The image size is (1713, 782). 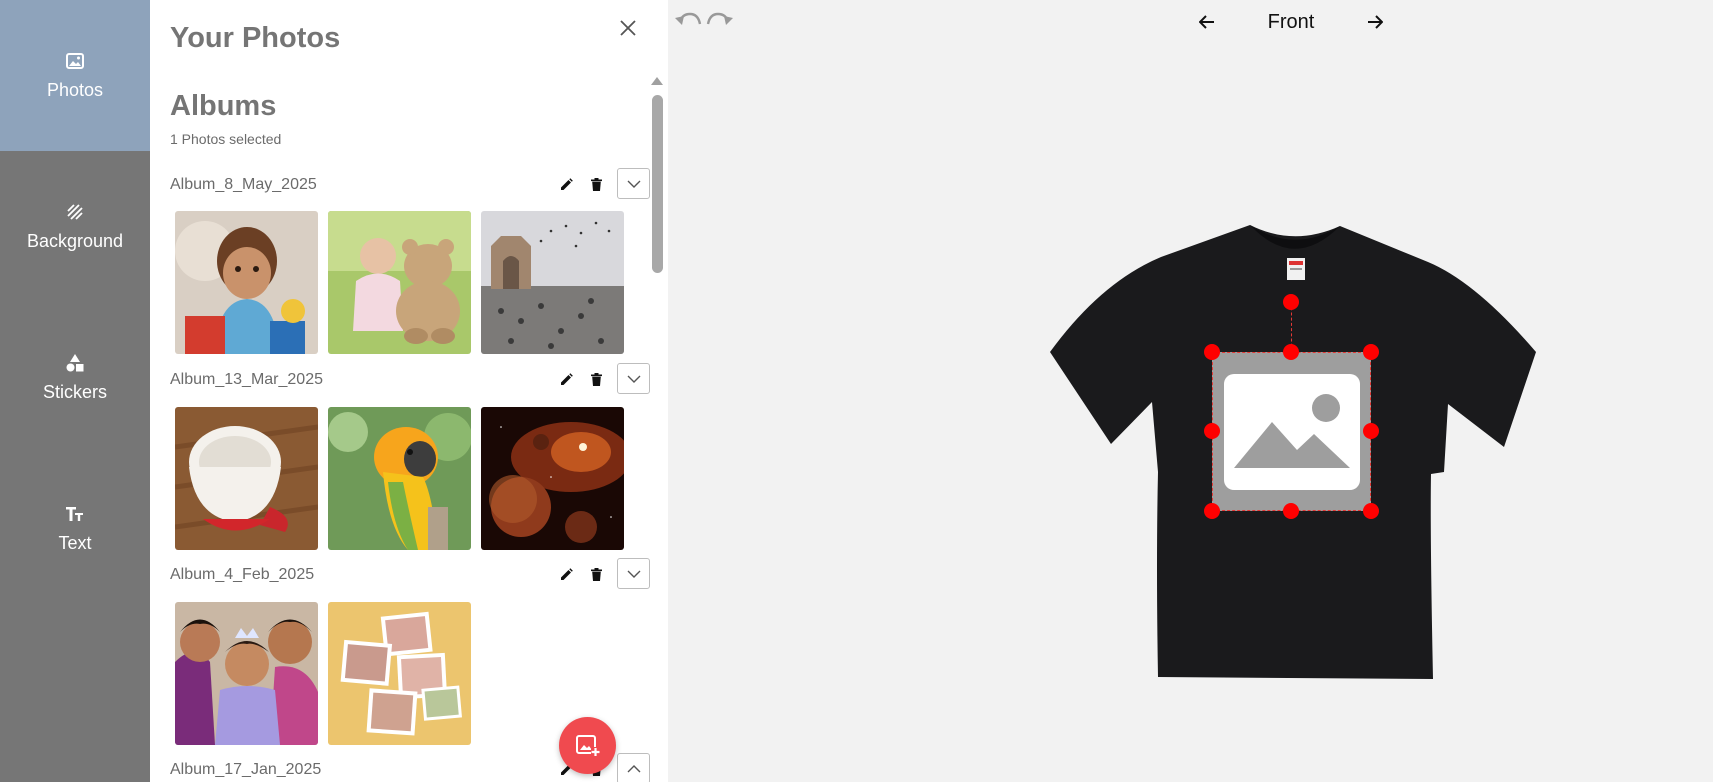 I want to click on resize-handle-bottom-left, so click(x=1212, y=511).